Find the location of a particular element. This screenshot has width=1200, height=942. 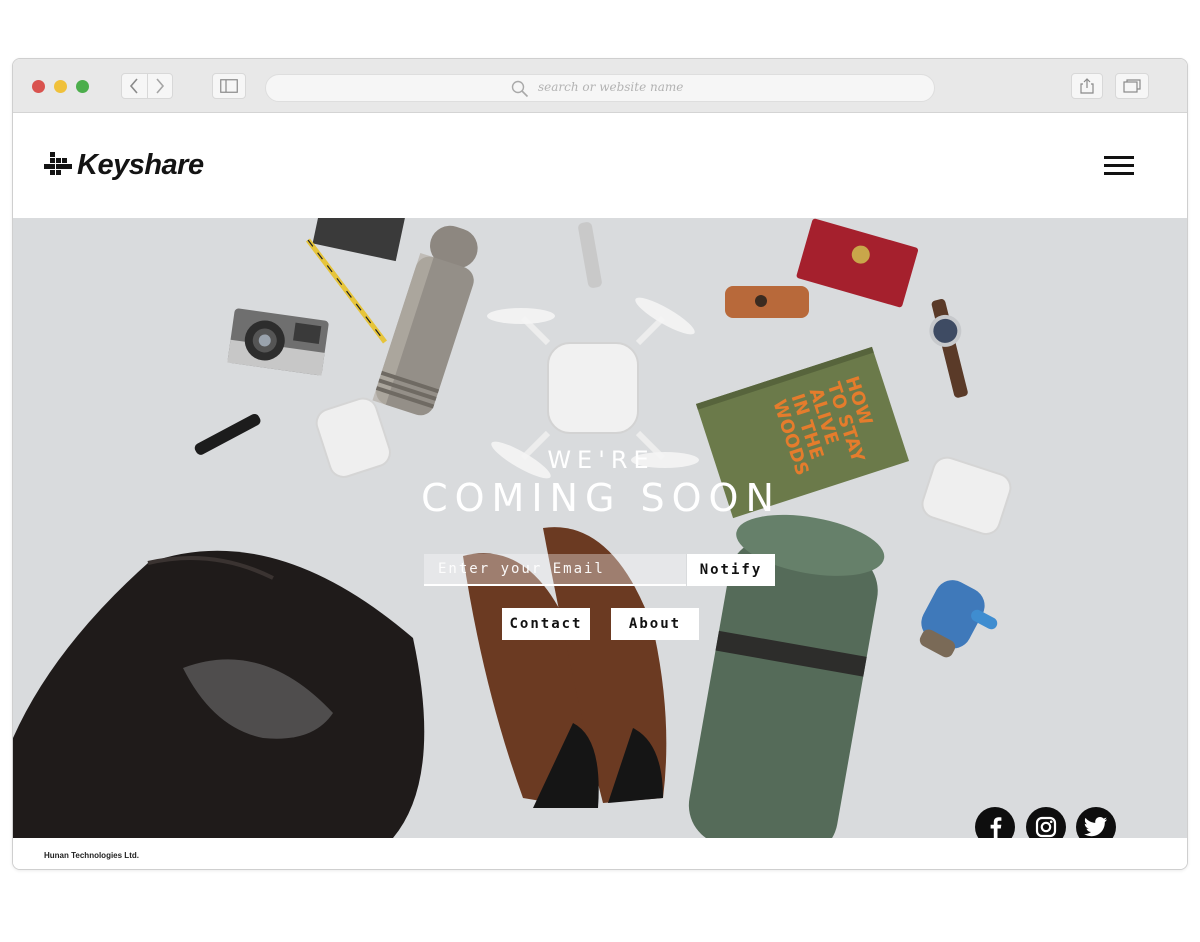

address-bar: search or website name is located at coordinates (600, 88).